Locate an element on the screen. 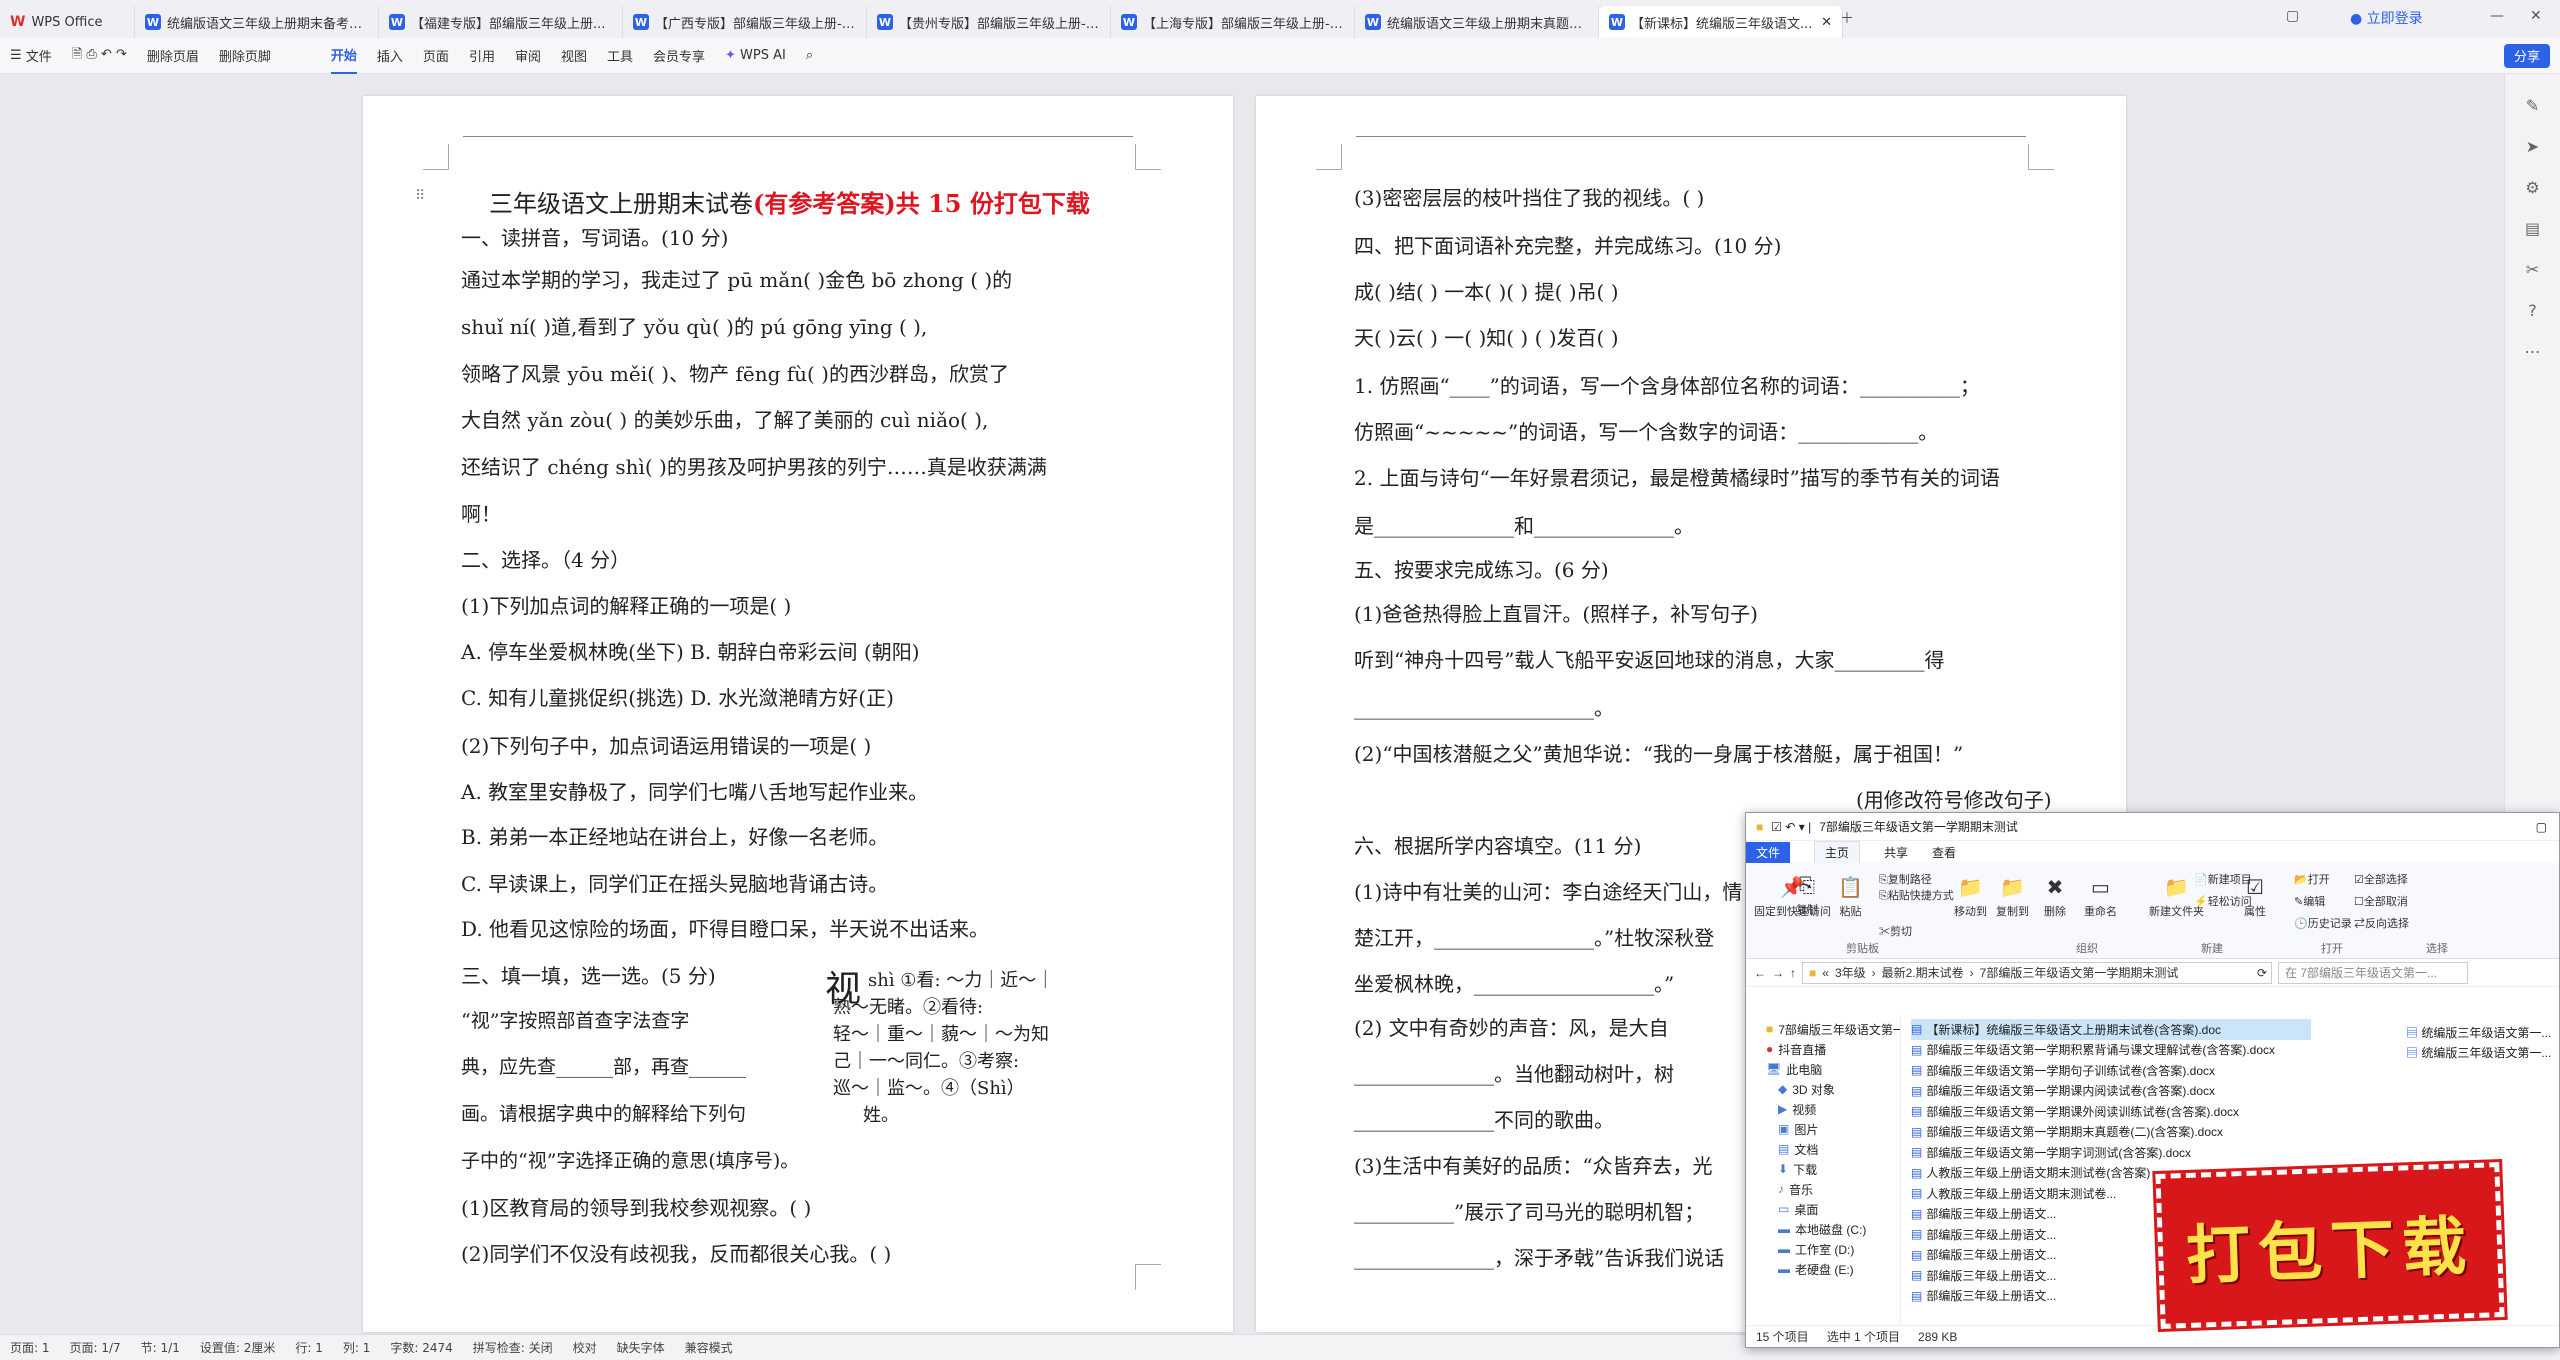 The height and width of the screenshot is (1360, 2560). breadcrumb-item: 最新2.期末试卷 is located at coordinates (1923, 972).